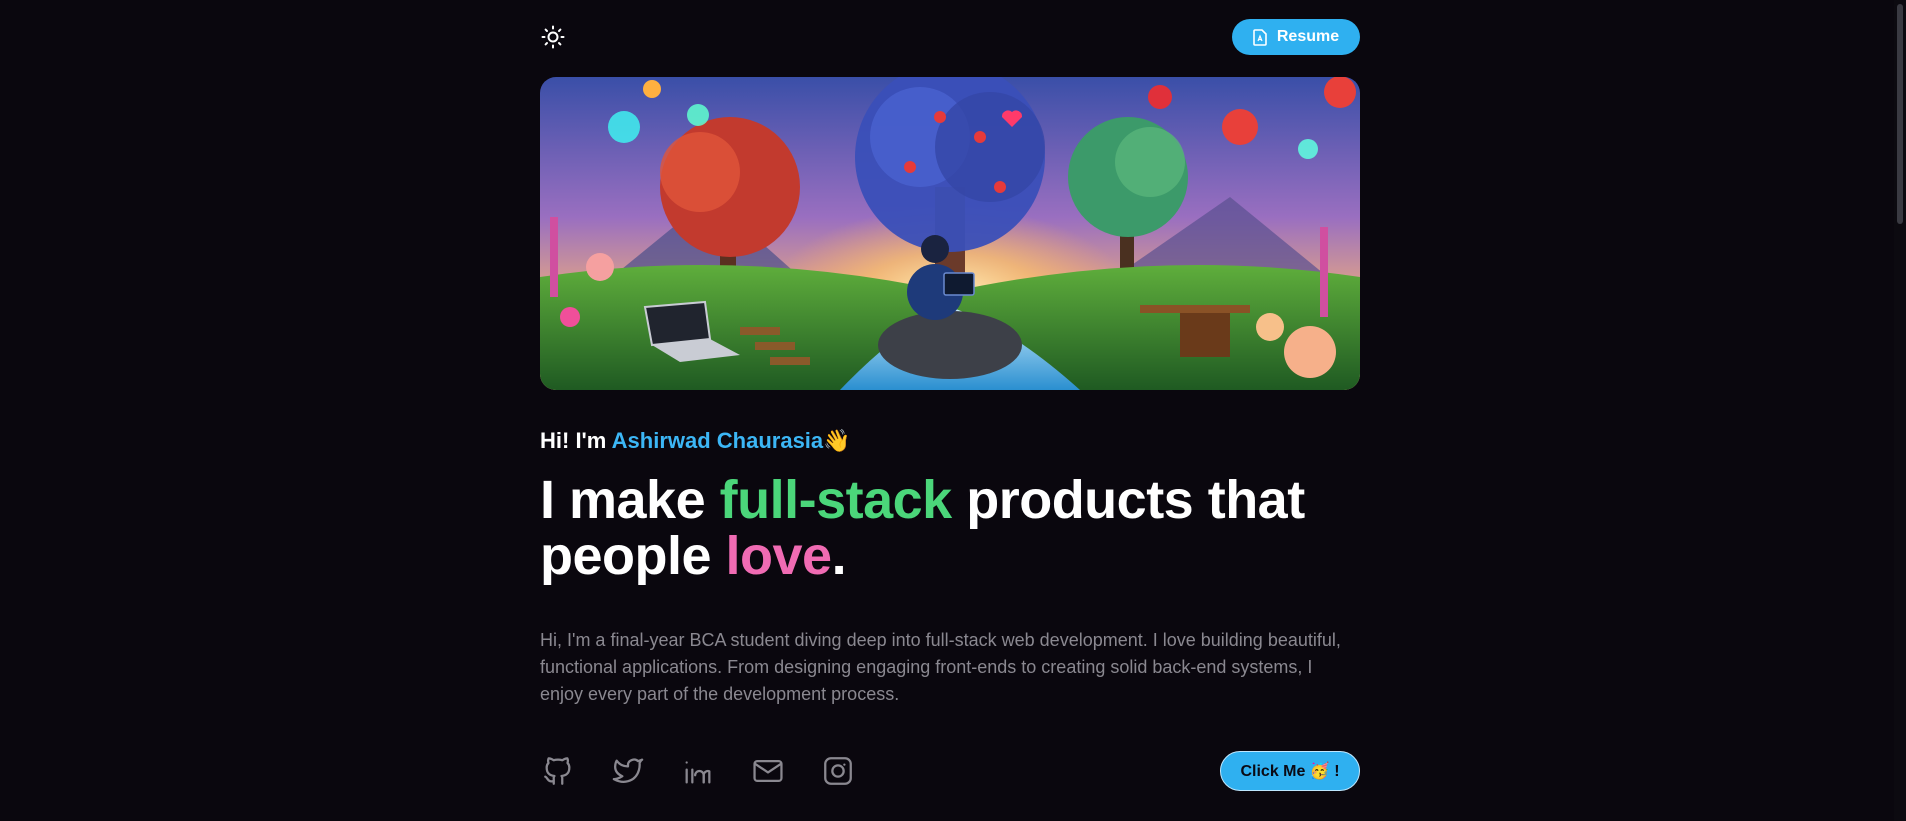 This screenshot has width=1906, height=821. I want to click on twitter-link, so click(628, 771).